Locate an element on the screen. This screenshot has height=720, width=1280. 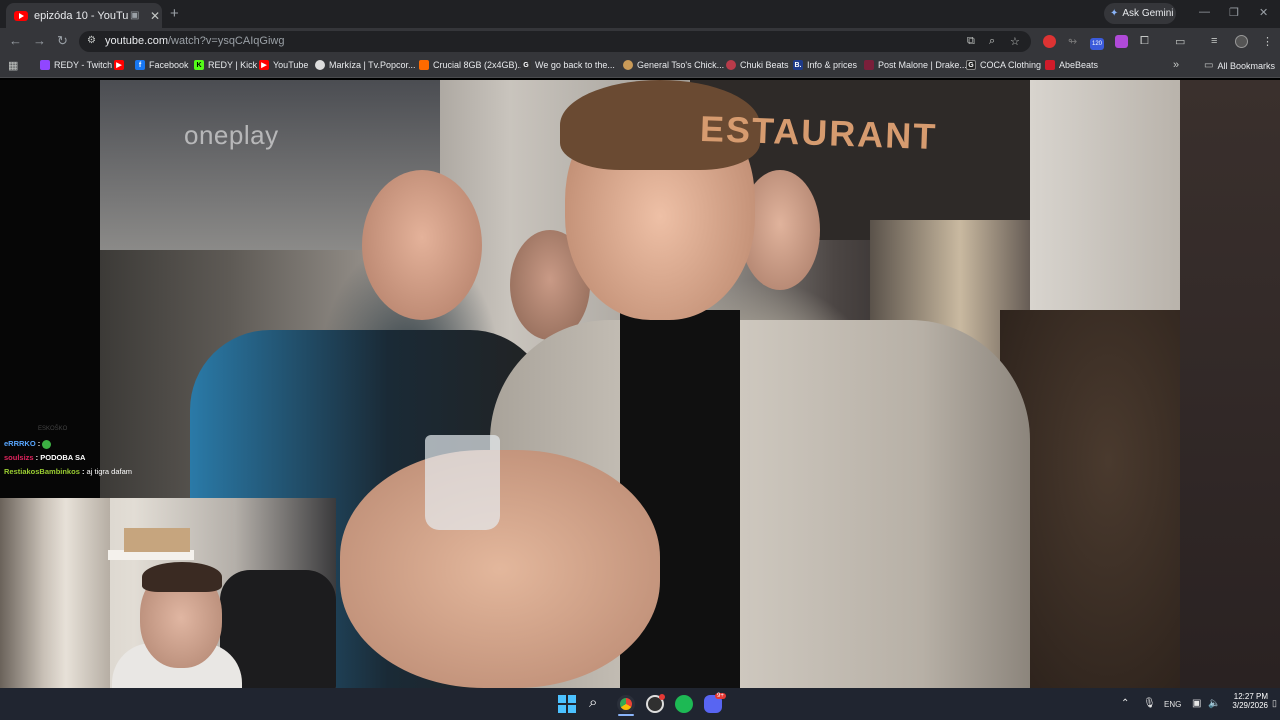
all-bookmarks-button: ▭ All Bookmarks is located at coordinates (1239, 65).